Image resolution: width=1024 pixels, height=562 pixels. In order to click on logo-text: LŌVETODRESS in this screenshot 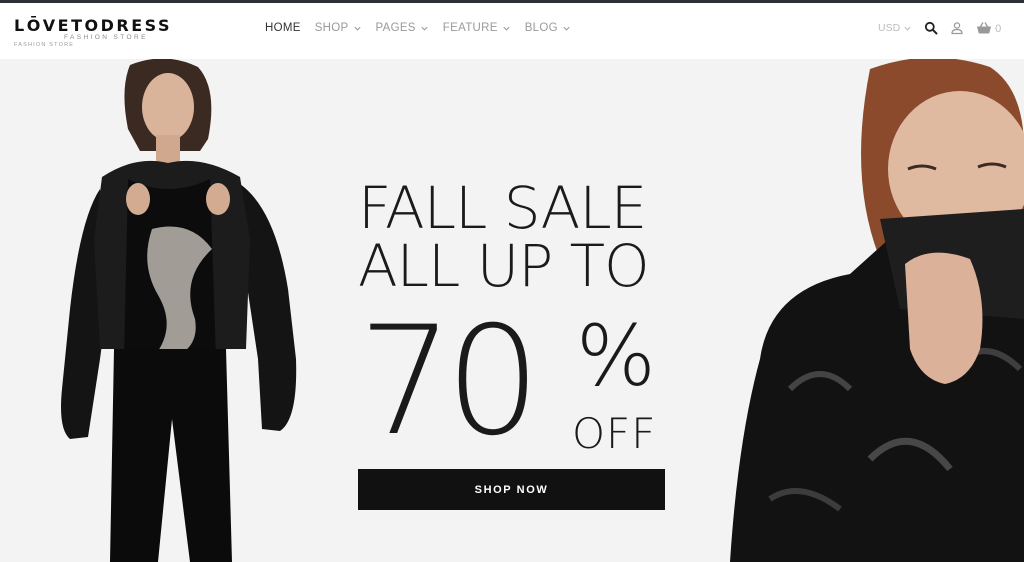, I will do `click(93, 25)`.